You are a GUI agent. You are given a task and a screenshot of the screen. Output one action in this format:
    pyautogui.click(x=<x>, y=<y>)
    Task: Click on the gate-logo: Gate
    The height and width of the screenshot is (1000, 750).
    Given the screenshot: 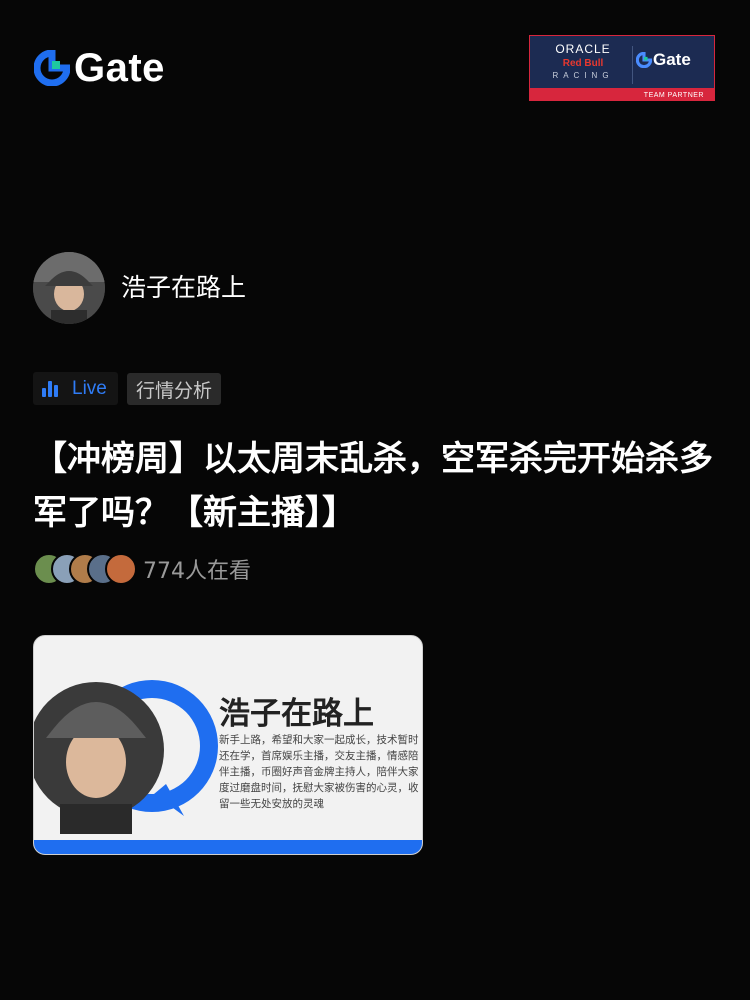 What is the action you would take?
    pyautogui.click(x=99, y=68)
    